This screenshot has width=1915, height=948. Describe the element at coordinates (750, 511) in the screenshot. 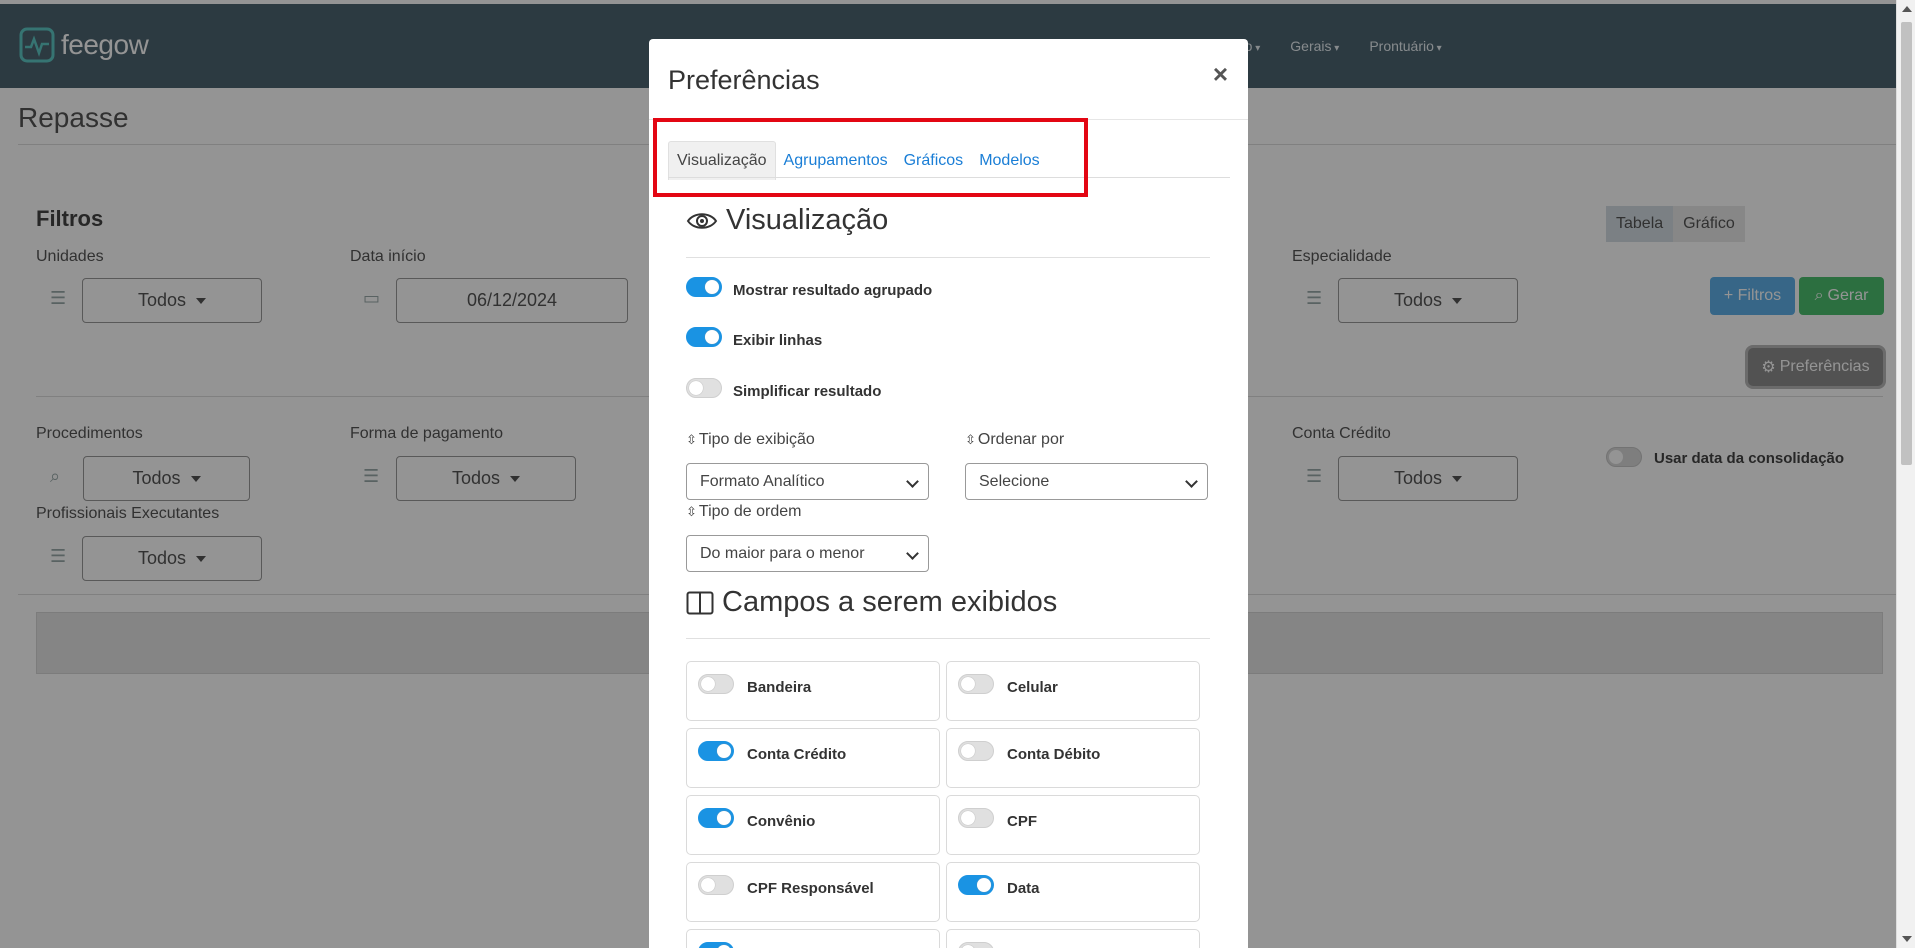

I see `tipo-ordem-label-text: Tipo de ordem` at that location.